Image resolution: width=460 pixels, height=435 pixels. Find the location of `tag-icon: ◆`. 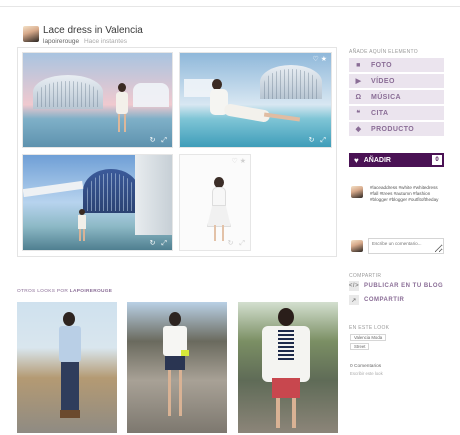

tag-icon: ◆ is located at coordinates (358, 129).